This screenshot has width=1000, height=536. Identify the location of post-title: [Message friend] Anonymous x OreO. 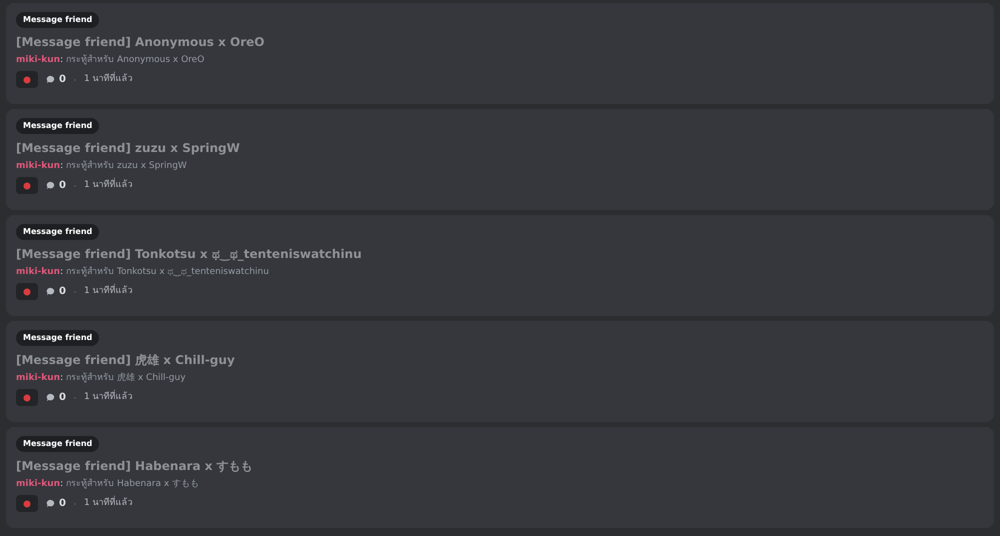
(141, 42).